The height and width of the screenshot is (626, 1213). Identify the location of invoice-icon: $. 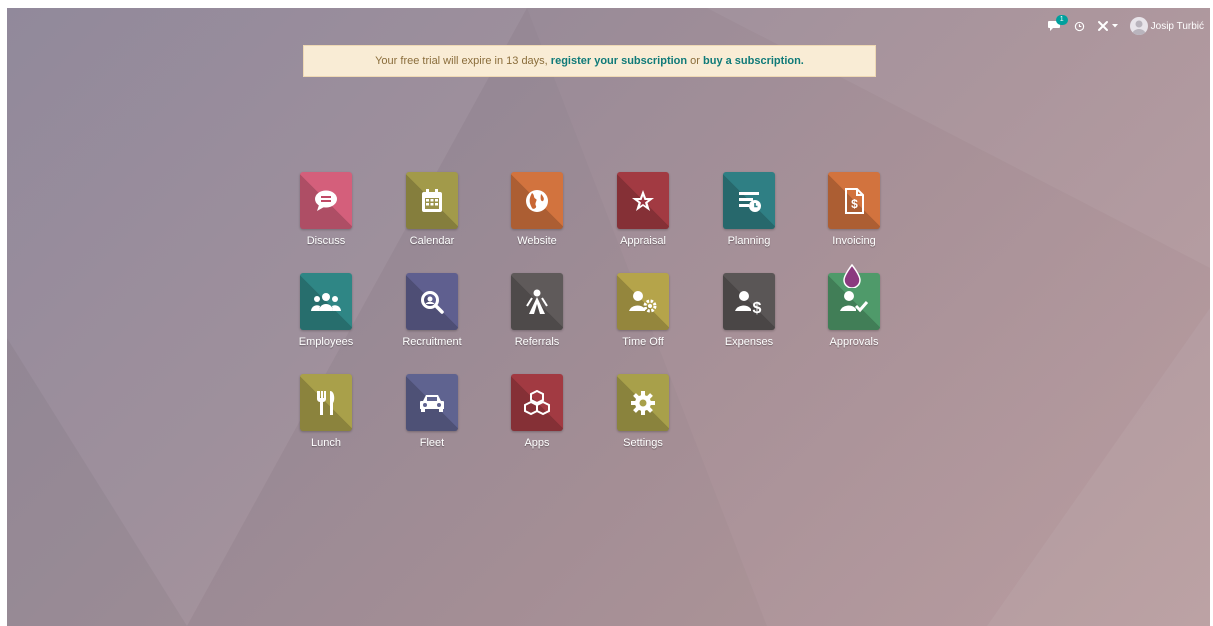
(854, 200).